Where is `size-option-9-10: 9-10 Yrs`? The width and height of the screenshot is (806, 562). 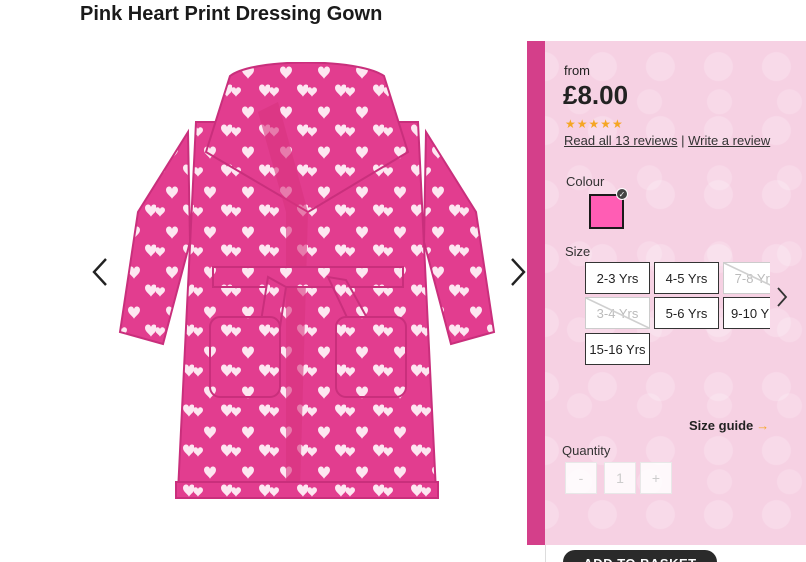
size-option-9-10: 9-10 Yrs is located at coordinates (746, 313).